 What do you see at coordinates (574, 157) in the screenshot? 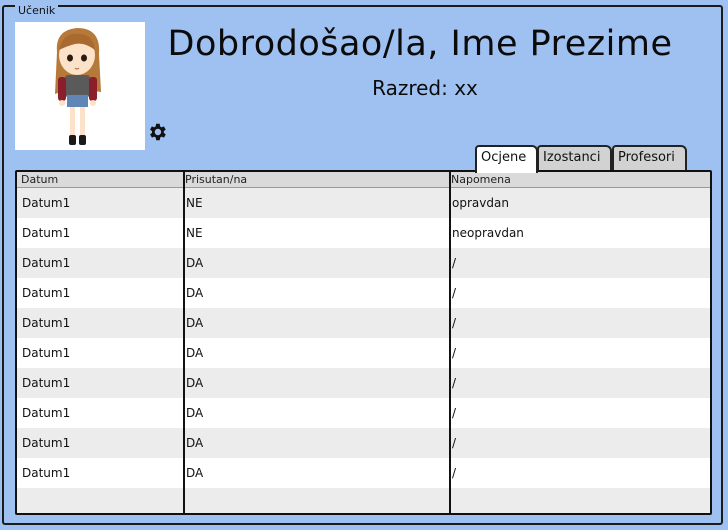
I see `tab-izostanci: Izostanci` at bounding box center [574, 157].